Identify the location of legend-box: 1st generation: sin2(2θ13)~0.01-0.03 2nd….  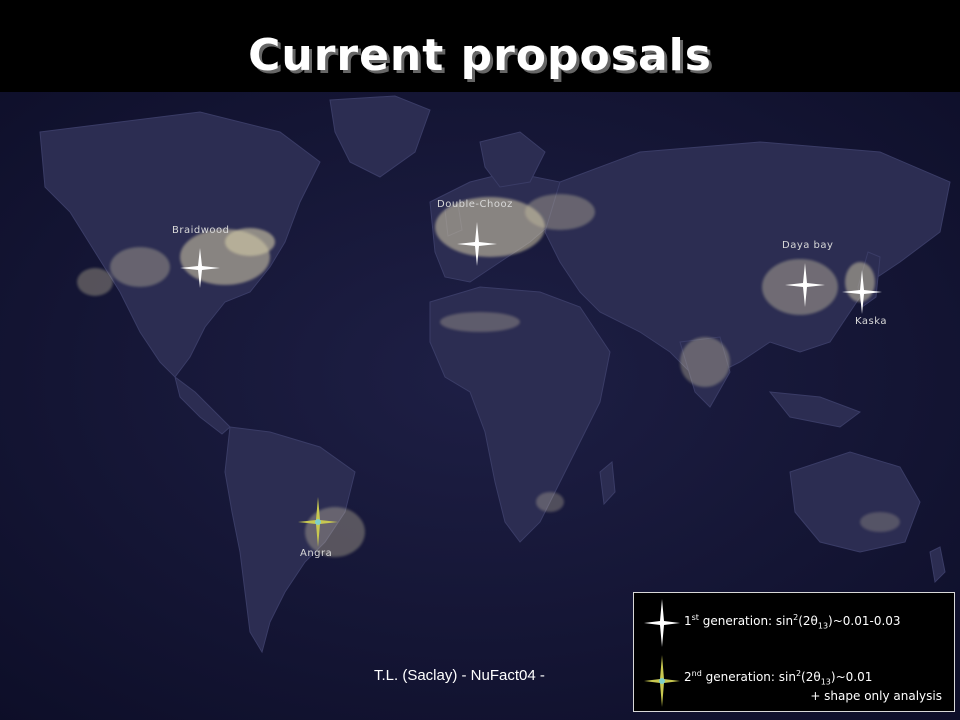
(794, 652).